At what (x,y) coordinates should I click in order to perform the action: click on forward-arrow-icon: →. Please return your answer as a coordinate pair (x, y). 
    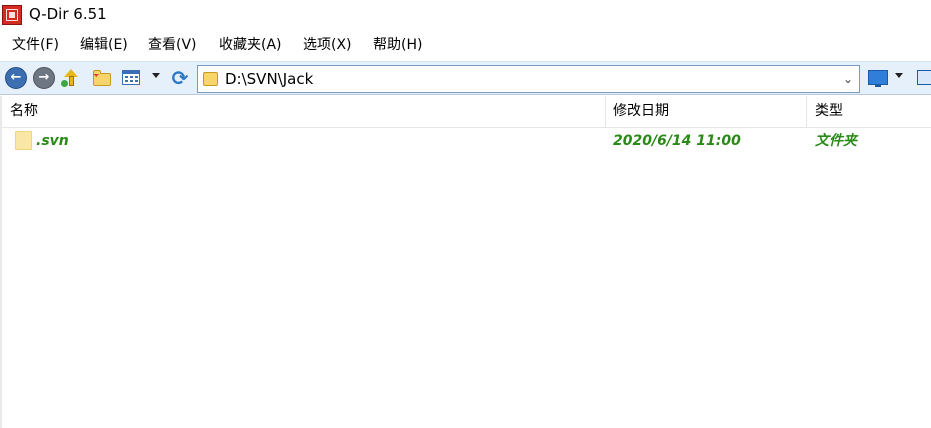
    Looking at the image, I should click on (44, 77).